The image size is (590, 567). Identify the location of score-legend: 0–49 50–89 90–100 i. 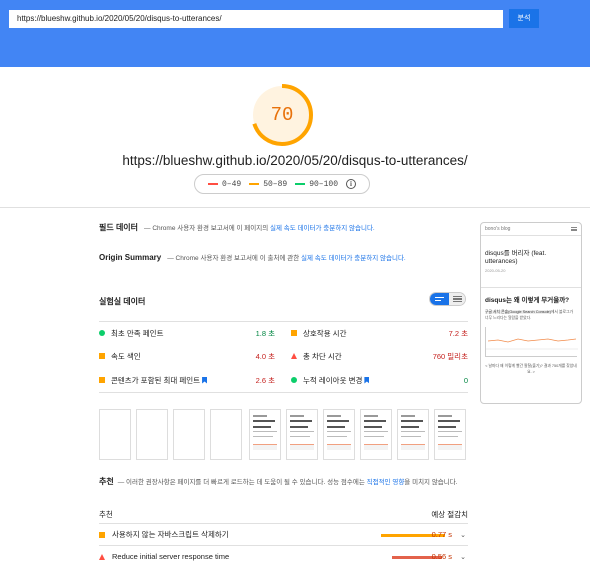
(282, 184).